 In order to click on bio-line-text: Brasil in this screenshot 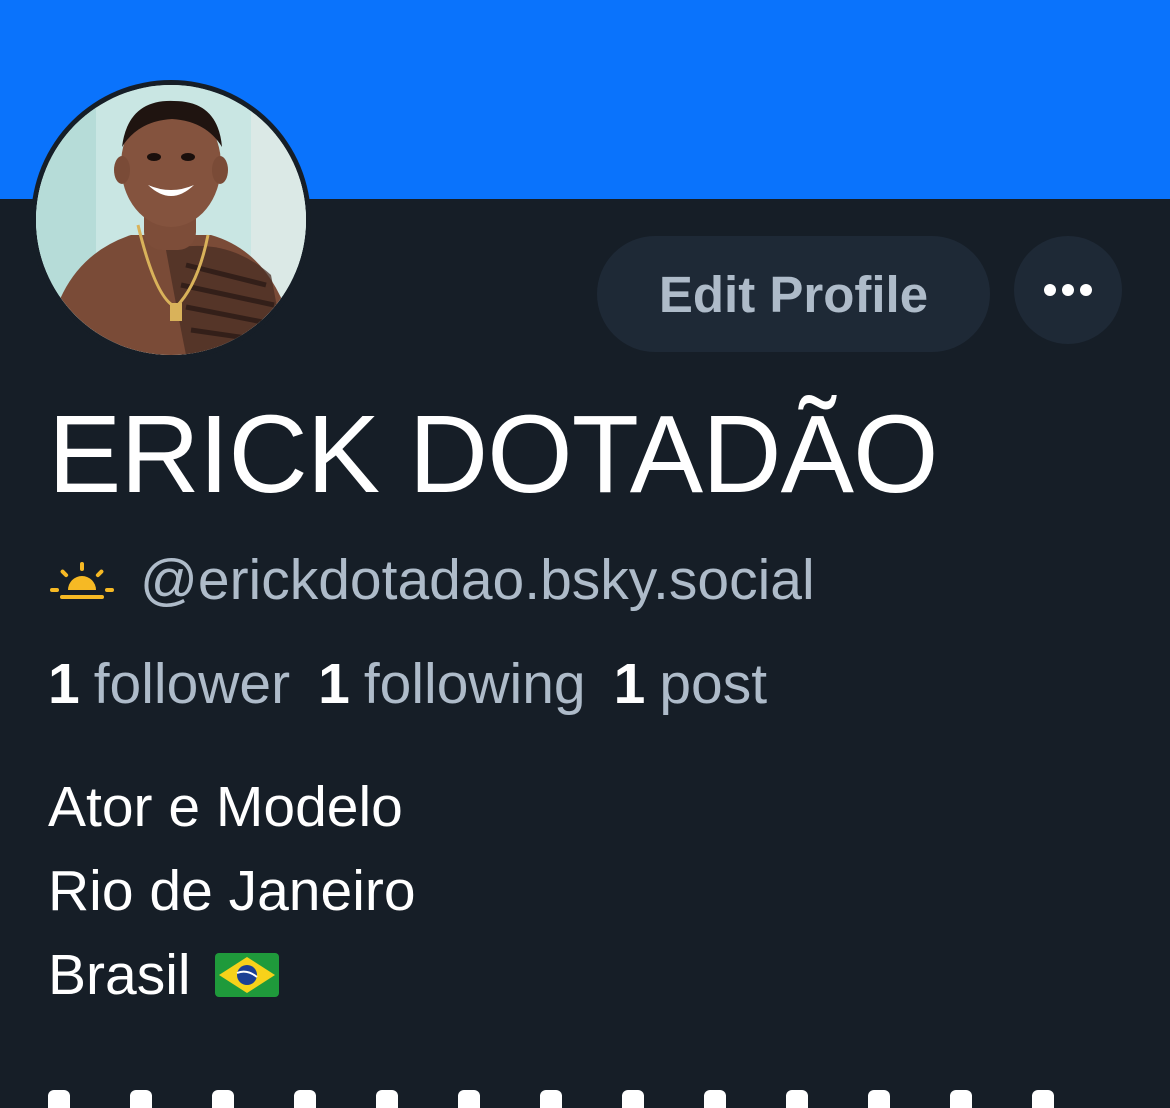, I will do `click(119, 975)`.